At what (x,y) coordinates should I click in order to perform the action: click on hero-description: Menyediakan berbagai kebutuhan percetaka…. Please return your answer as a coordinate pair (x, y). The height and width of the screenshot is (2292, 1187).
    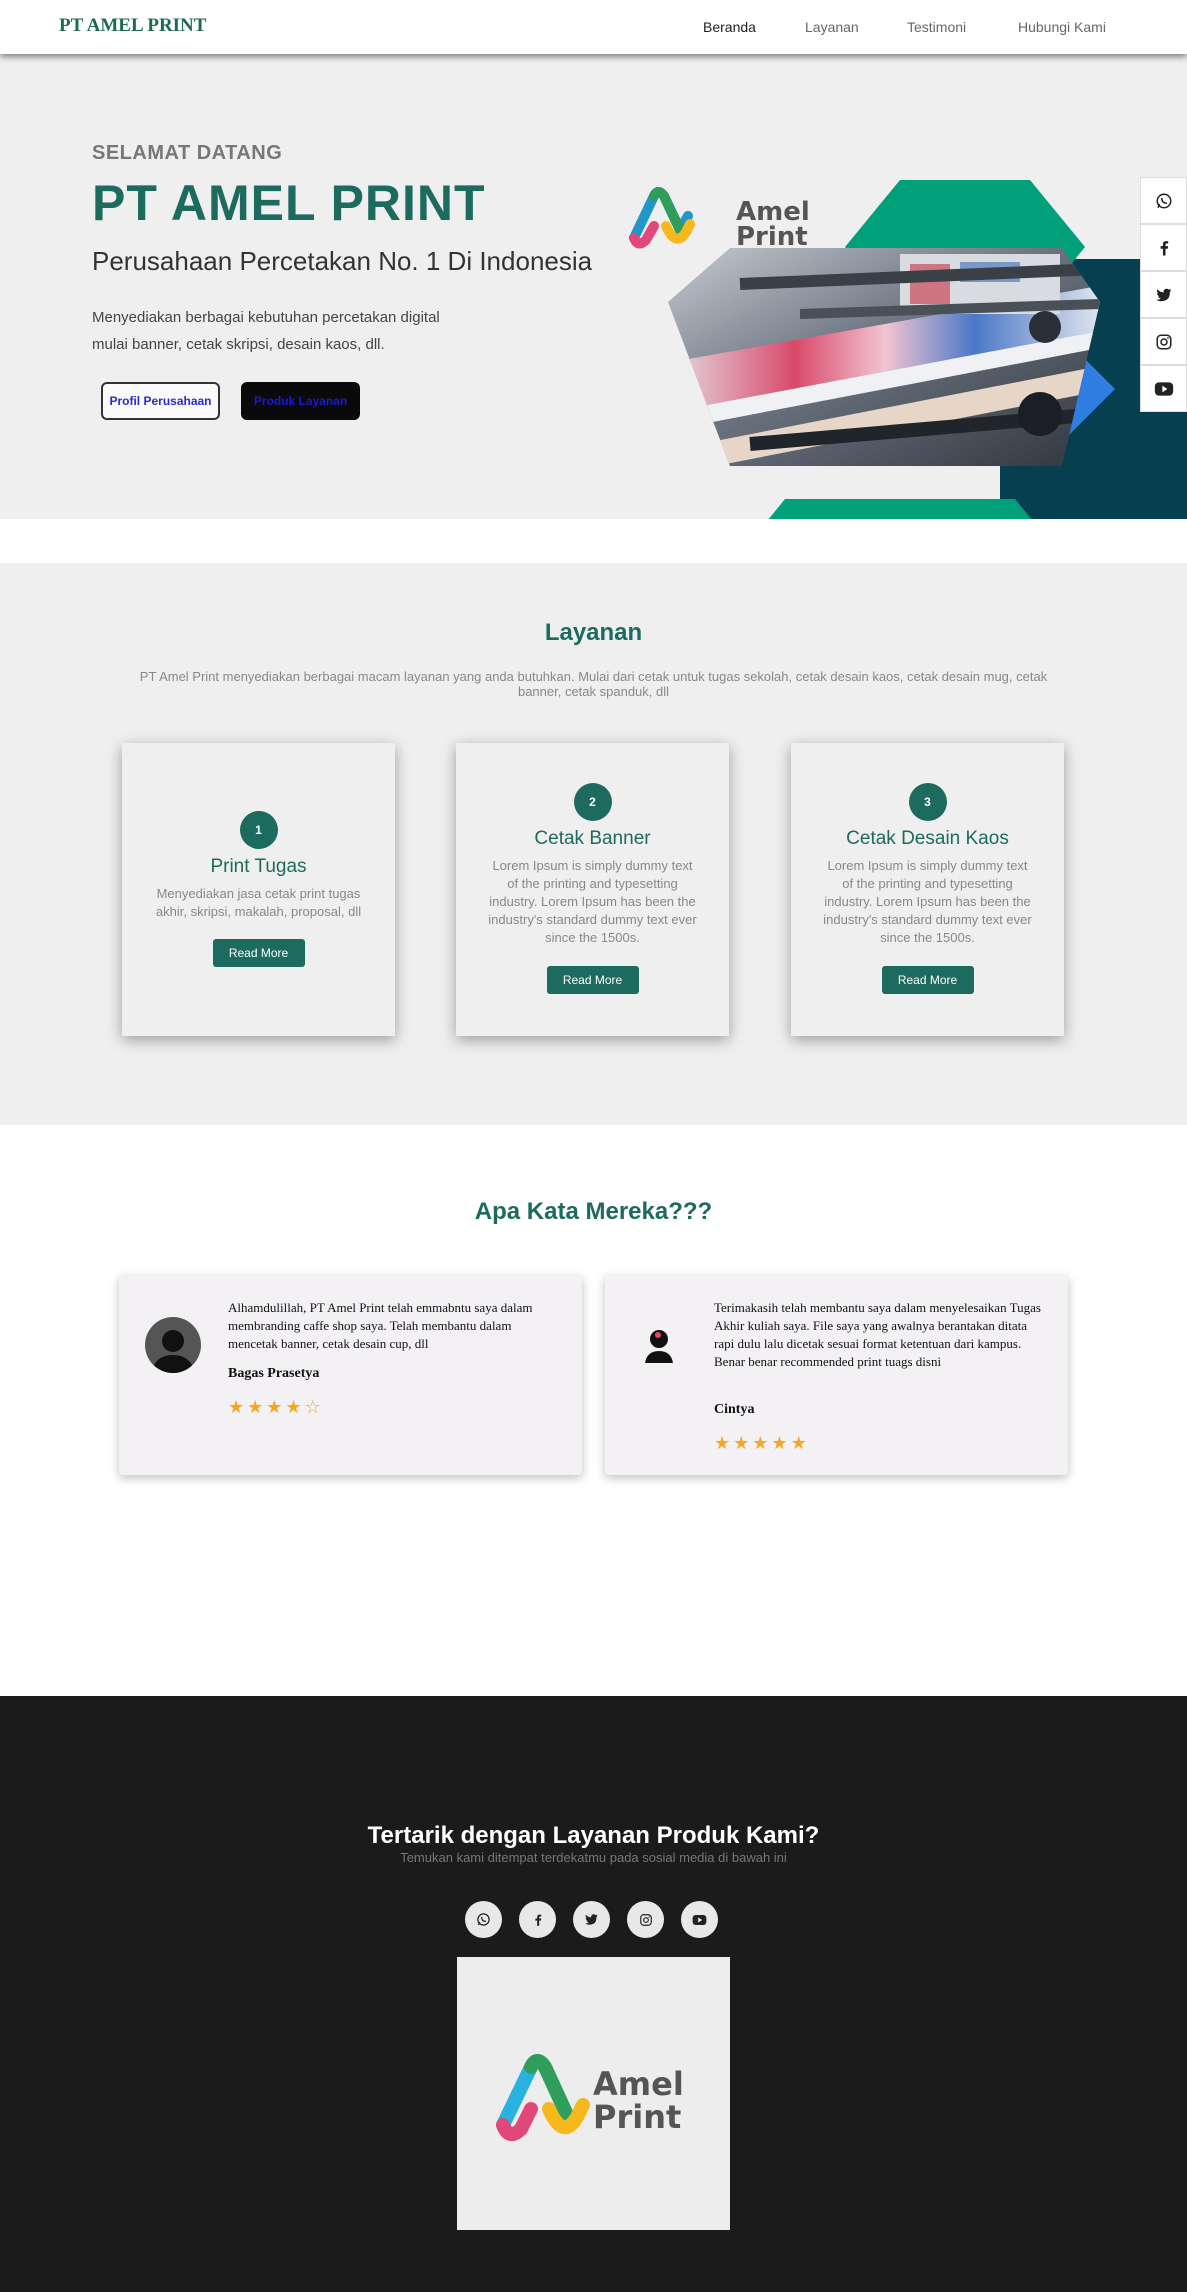
    Looking at the image, I should click on (272, 331).